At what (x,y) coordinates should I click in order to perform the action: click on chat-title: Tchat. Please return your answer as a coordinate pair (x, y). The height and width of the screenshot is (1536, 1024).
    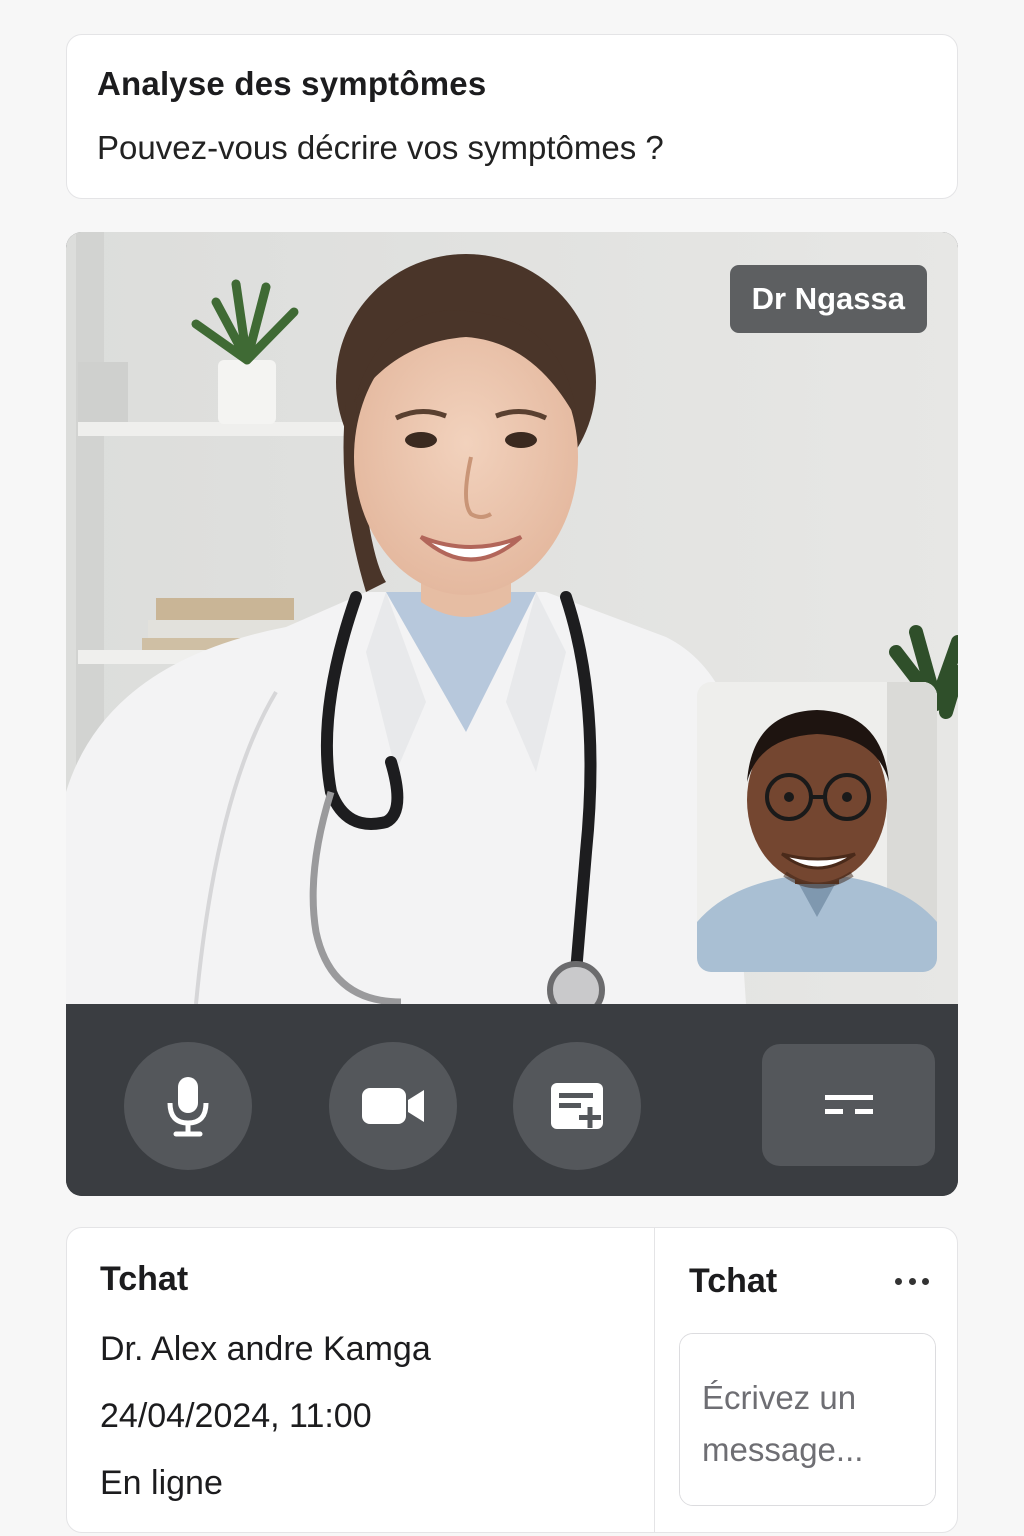
    Looking at the image, I should click on (144, 1279).